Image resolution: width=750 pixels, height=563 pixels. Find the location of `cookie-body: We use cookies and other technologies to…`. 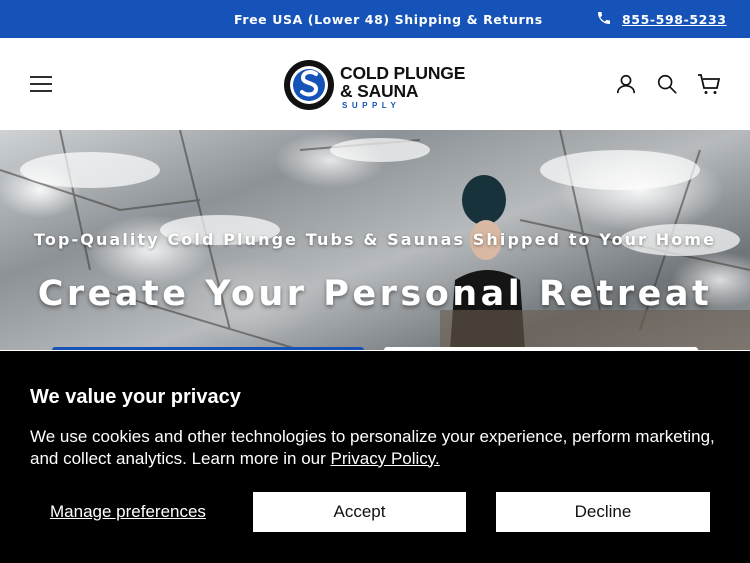

cookie-body: We use cookies and other technologies to… is located at coordinates (380, 447).